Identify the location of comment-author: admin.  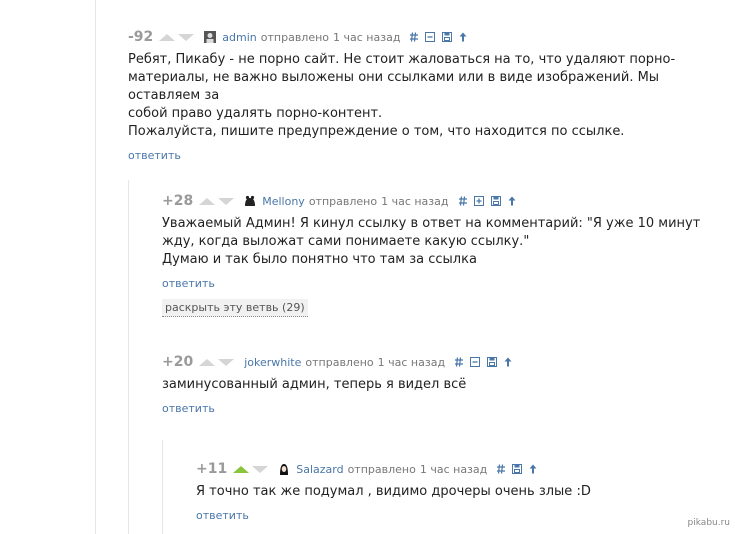
(239, 37).